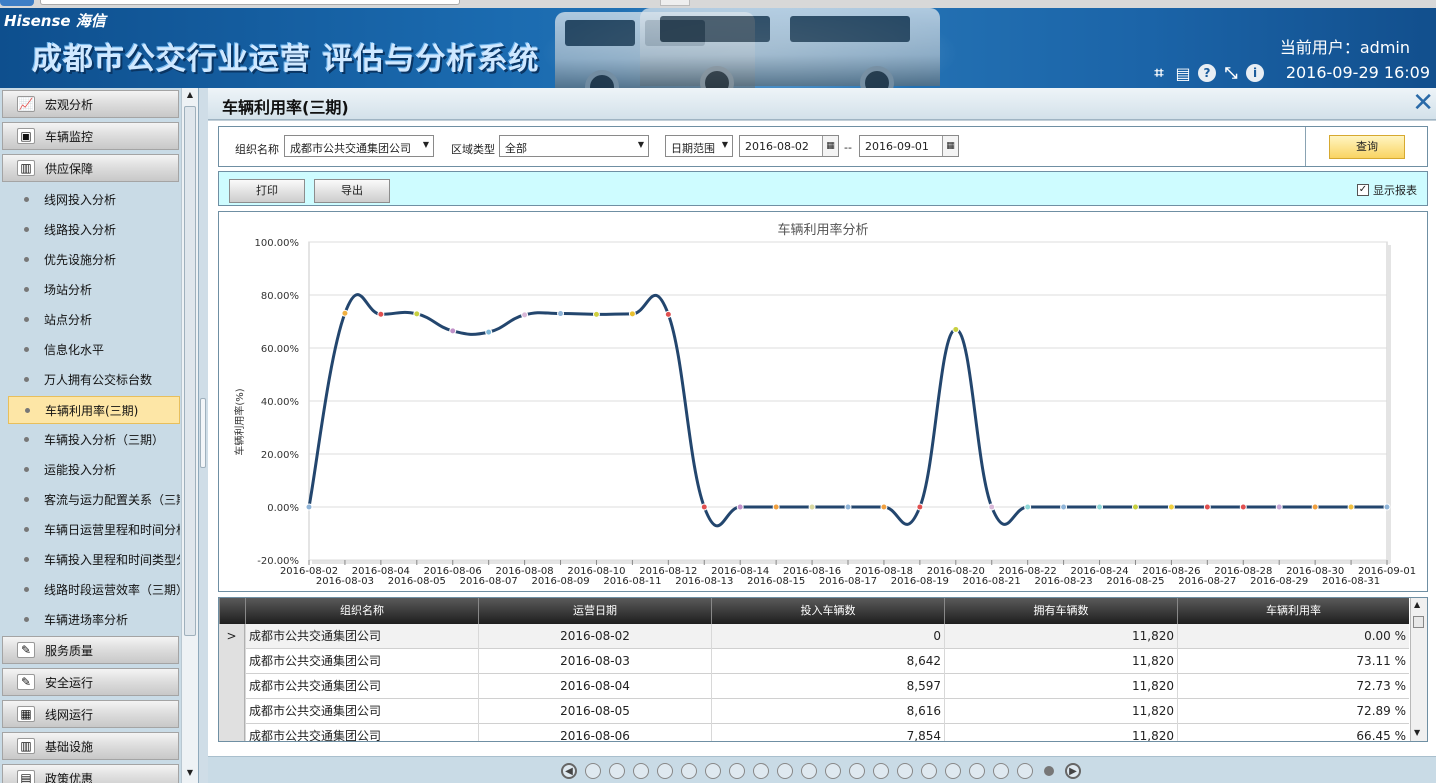 The width and height of the screenshot is (1436, 783). Describe the element at coordinates (675, 3) in the screenshot. I see `browser-tab` at that location.